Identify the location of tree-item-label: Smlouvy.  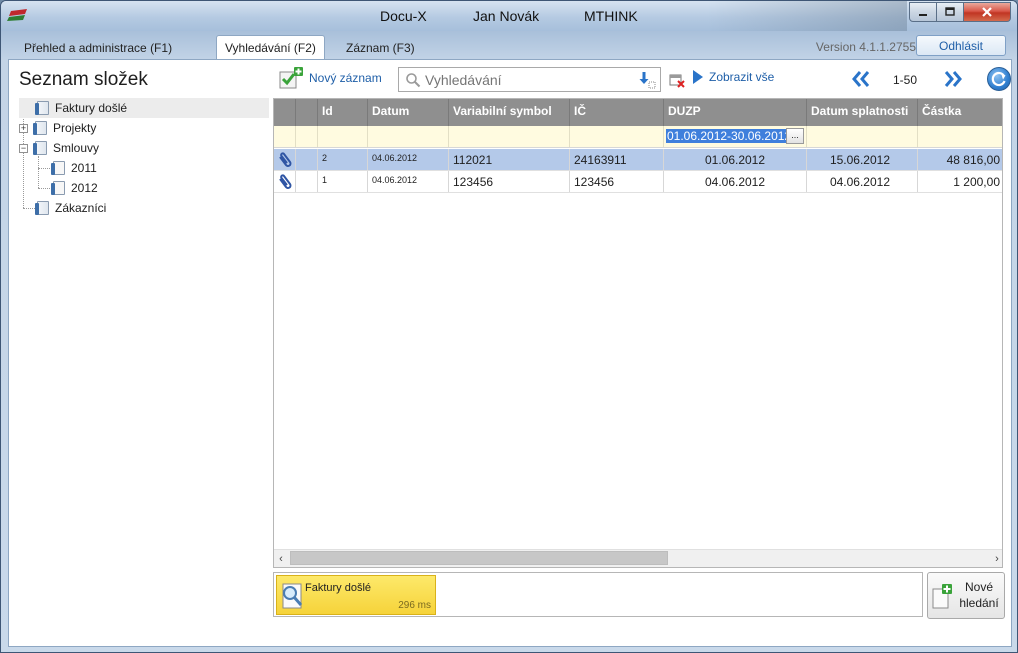
(76, 148).